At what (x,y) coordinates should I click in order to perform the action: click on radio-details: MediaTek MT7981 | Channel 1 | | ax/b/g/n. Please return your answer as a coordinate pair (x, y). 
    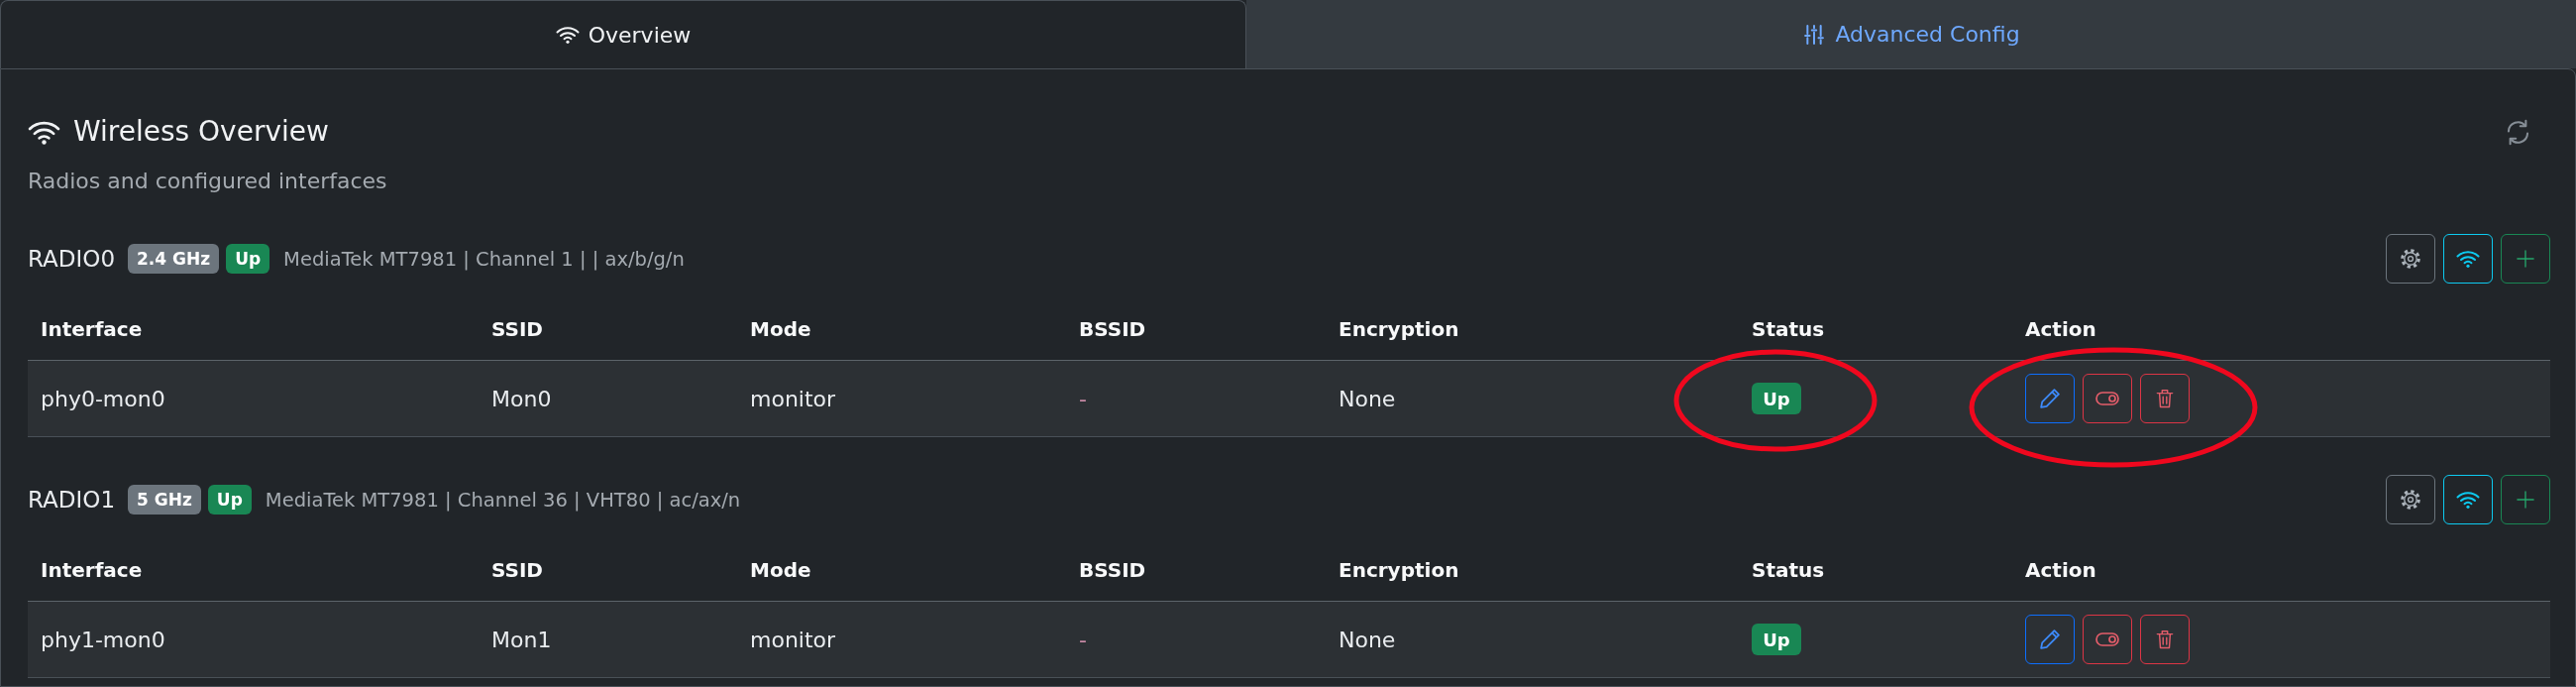
    Looking at the image, I should click on (484, 259).